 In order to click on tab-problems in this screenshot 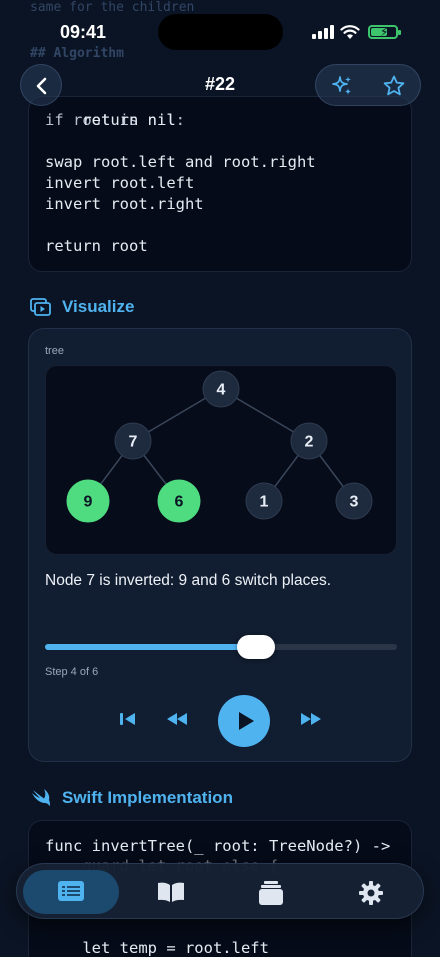, I will do `click(71, 892)`.